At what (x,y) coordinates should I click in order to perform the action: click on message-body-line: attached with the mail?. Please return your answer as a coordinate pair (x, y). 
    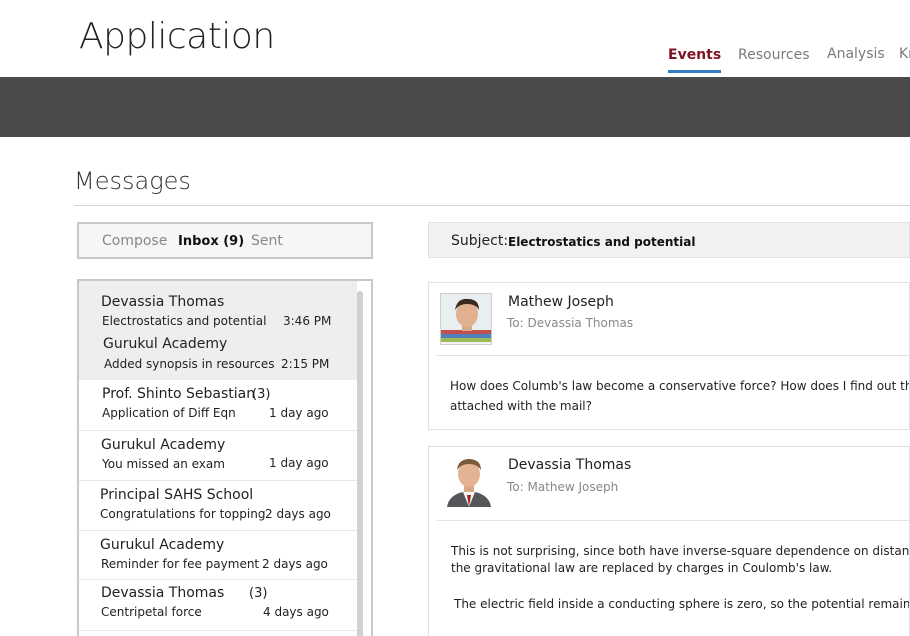
    Looking at the image, I should click on (521, 406).